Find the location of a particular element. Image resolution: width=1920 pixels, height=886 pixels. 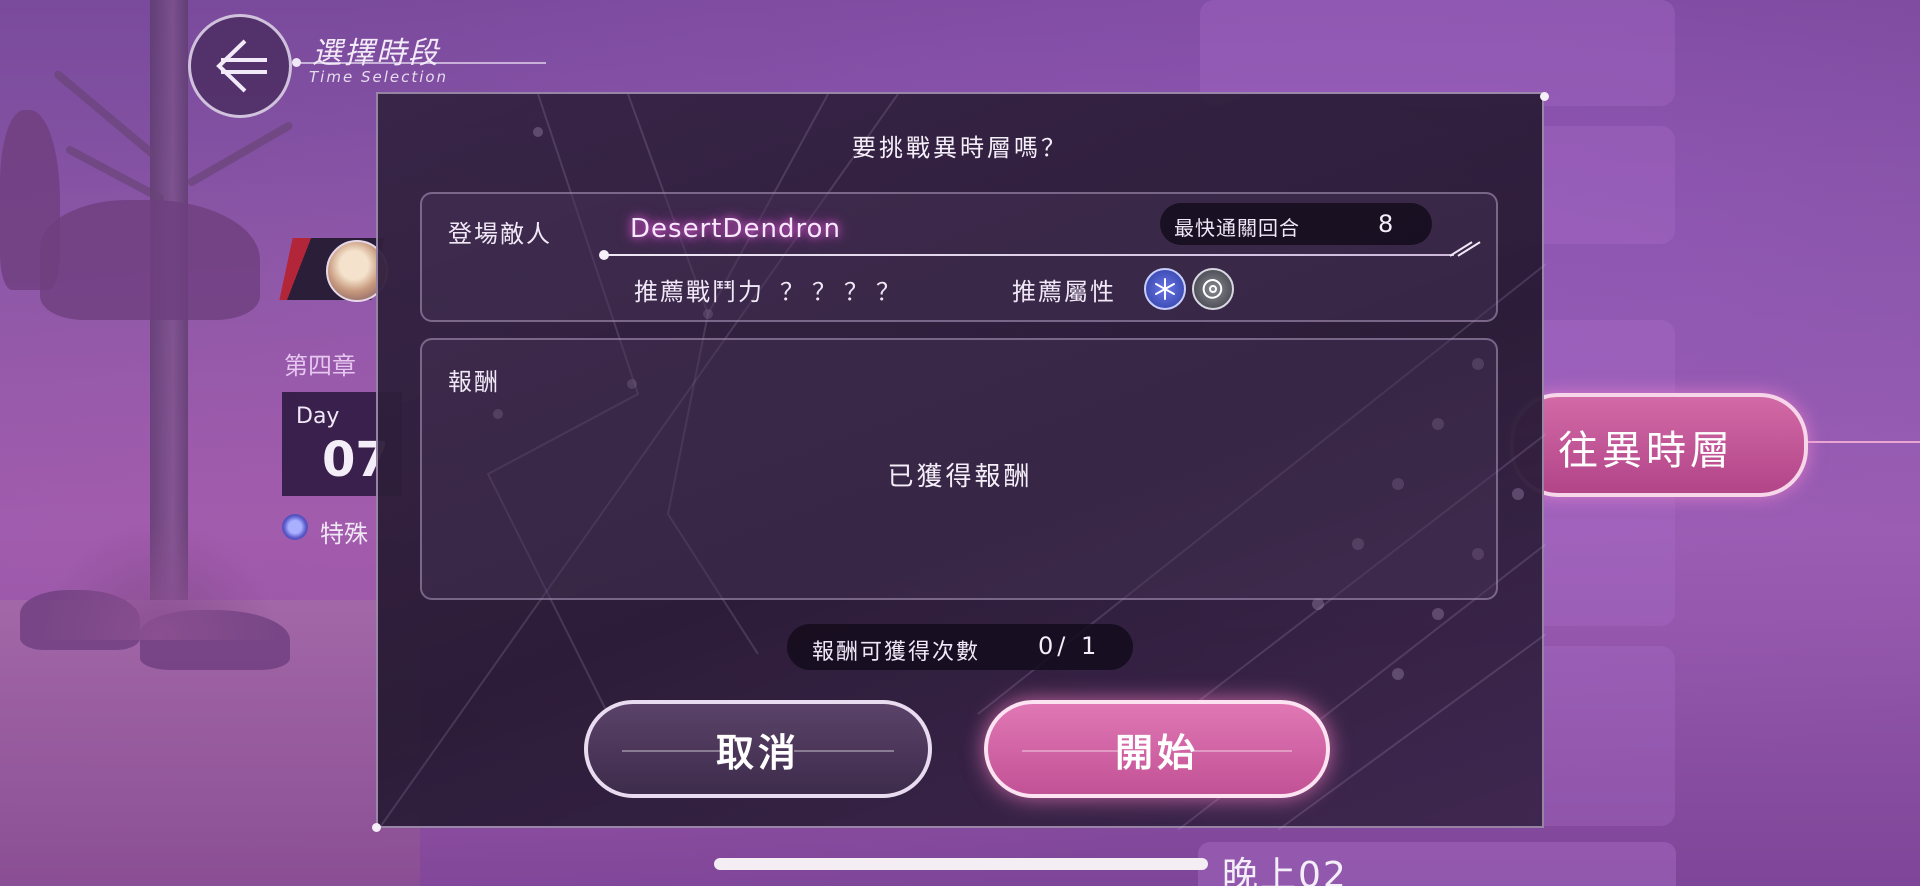

reward-count-value: 0/ 1 is located at coordinates (1069, 646).